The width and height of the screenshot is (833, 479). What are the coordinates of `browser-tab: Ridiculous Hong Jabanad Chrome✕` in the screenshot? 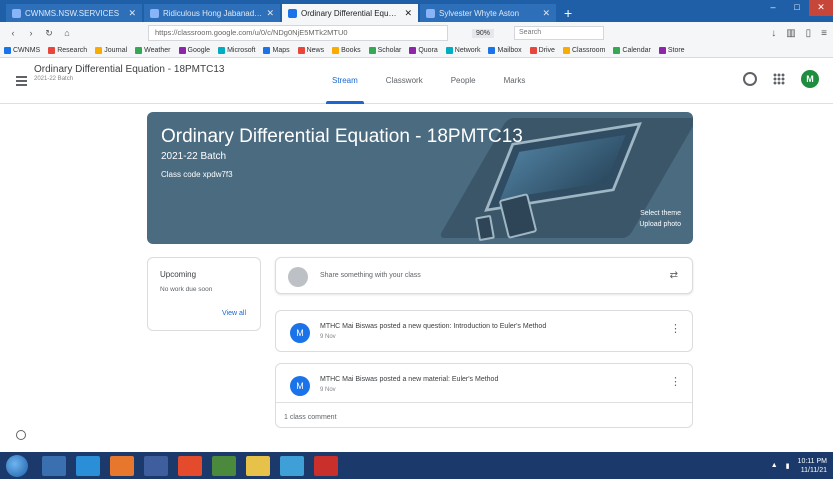 It's located at (212, 13).